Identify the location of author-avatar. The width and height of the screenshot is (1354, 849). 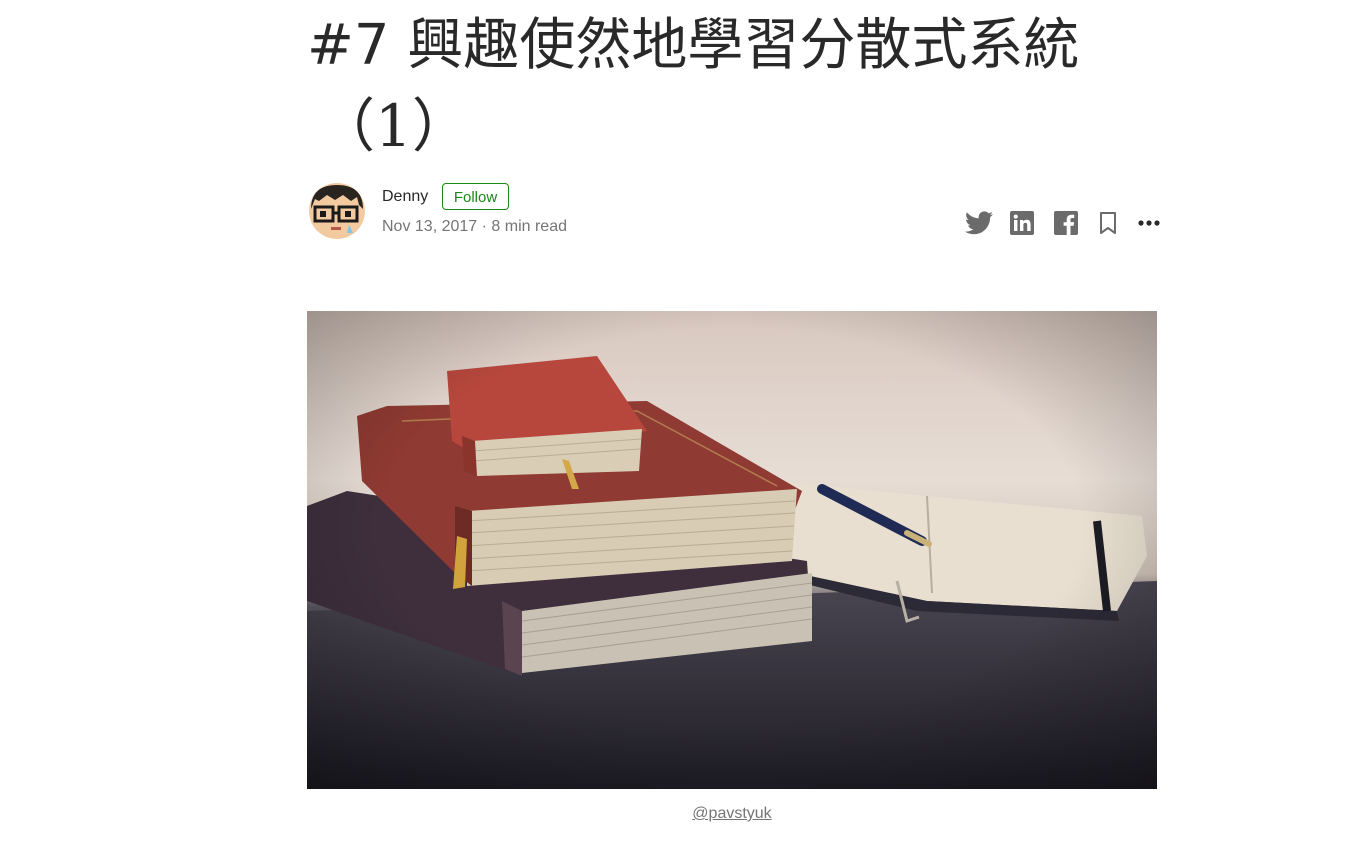
(337, 211).